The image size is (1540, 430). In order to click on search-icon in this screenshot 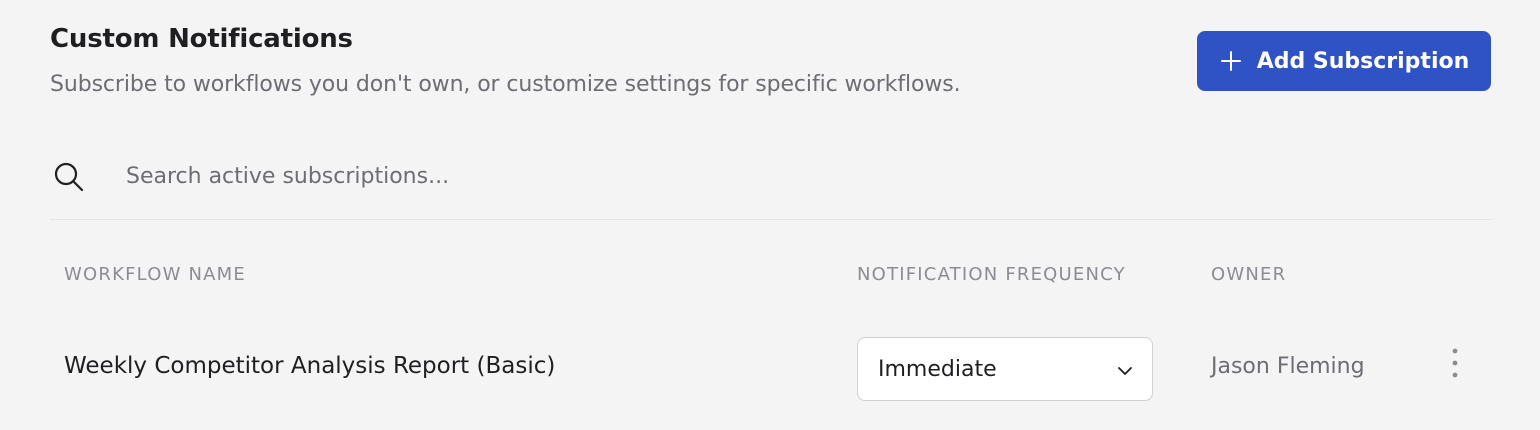, I will do `click(69, 177)`.